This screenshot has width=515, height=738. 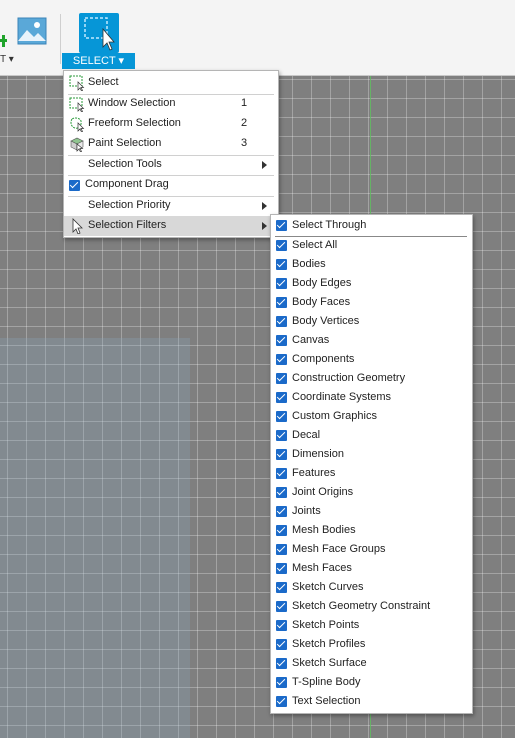 What do you see at coordinates (371, 625) in the screenshot?
I see `filter-item-sketch-points: Sketch Points` at bounding box center [371, 625].